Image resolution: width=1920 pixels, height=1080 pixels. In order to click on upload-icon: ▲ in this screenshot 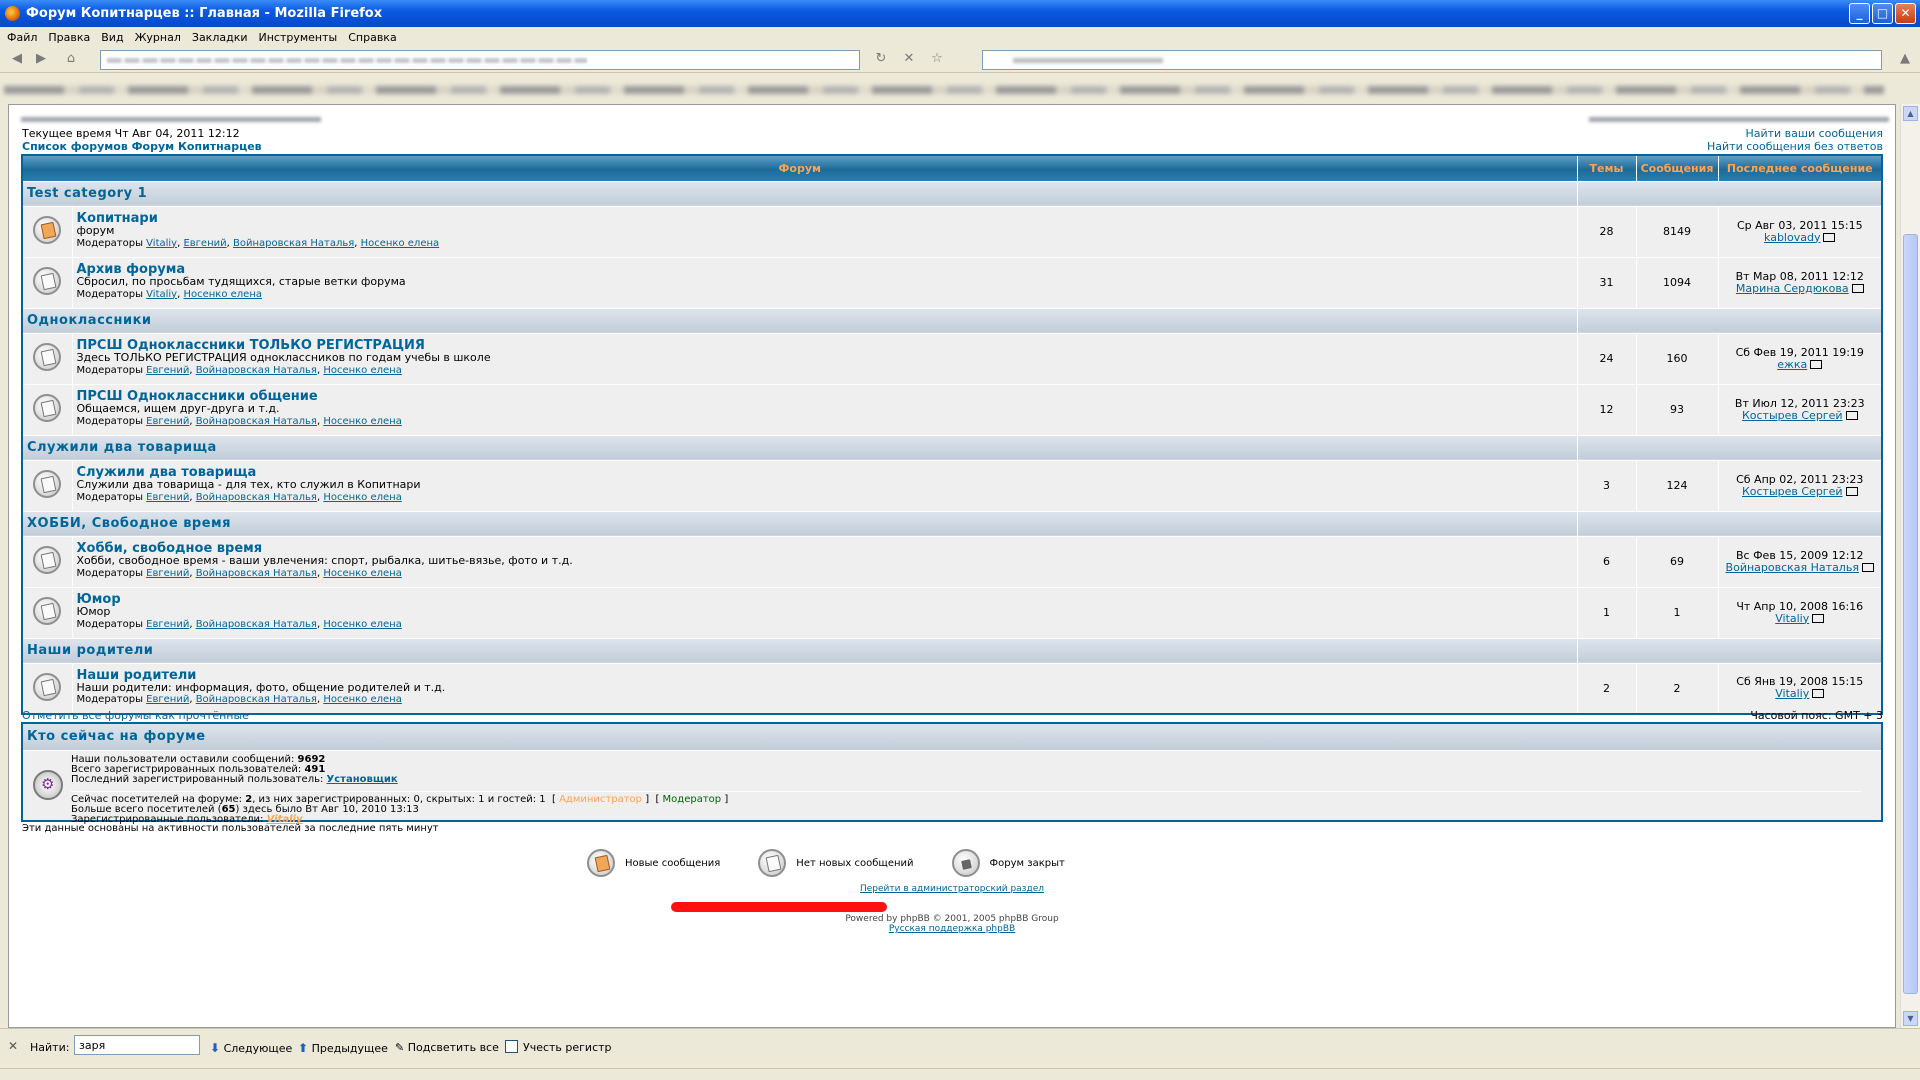, I will do `click(1905, 60)`.